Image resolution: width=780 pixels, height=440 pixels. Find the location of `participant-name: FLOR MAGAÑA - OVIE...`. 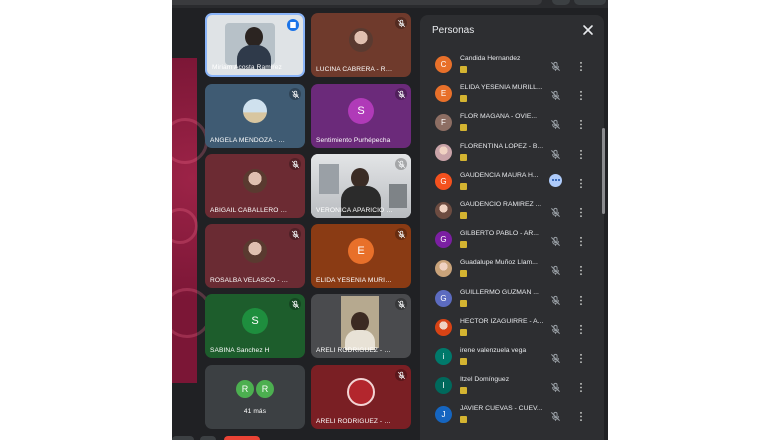

participant-name: FLOR MAGAÑA - OVIE... is located at coordinates (499, 117).